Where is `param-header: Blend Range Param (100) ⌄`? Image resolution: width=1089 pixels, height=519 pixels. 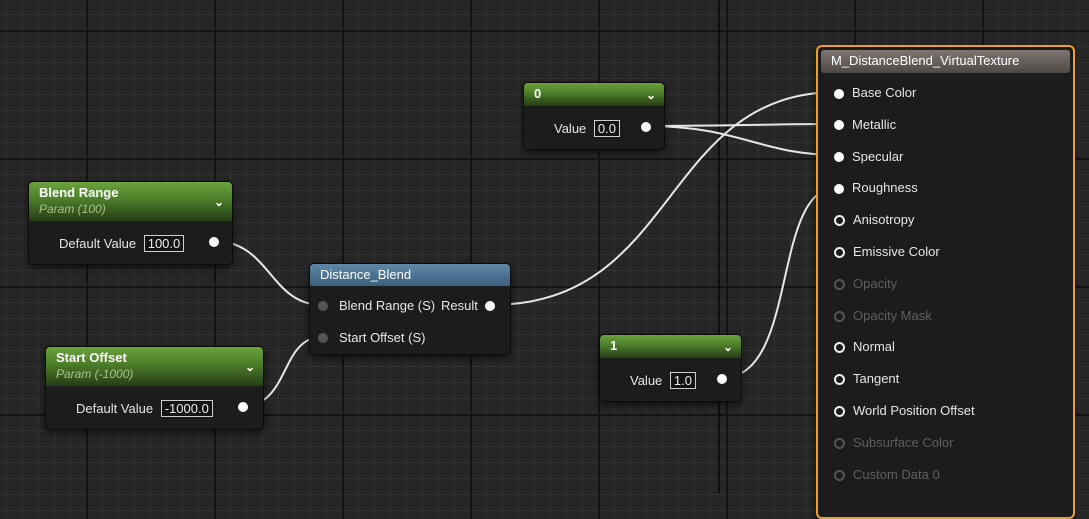
param-header: Blend Range Param (100) ⌄ is located at coordinates (130, 201).